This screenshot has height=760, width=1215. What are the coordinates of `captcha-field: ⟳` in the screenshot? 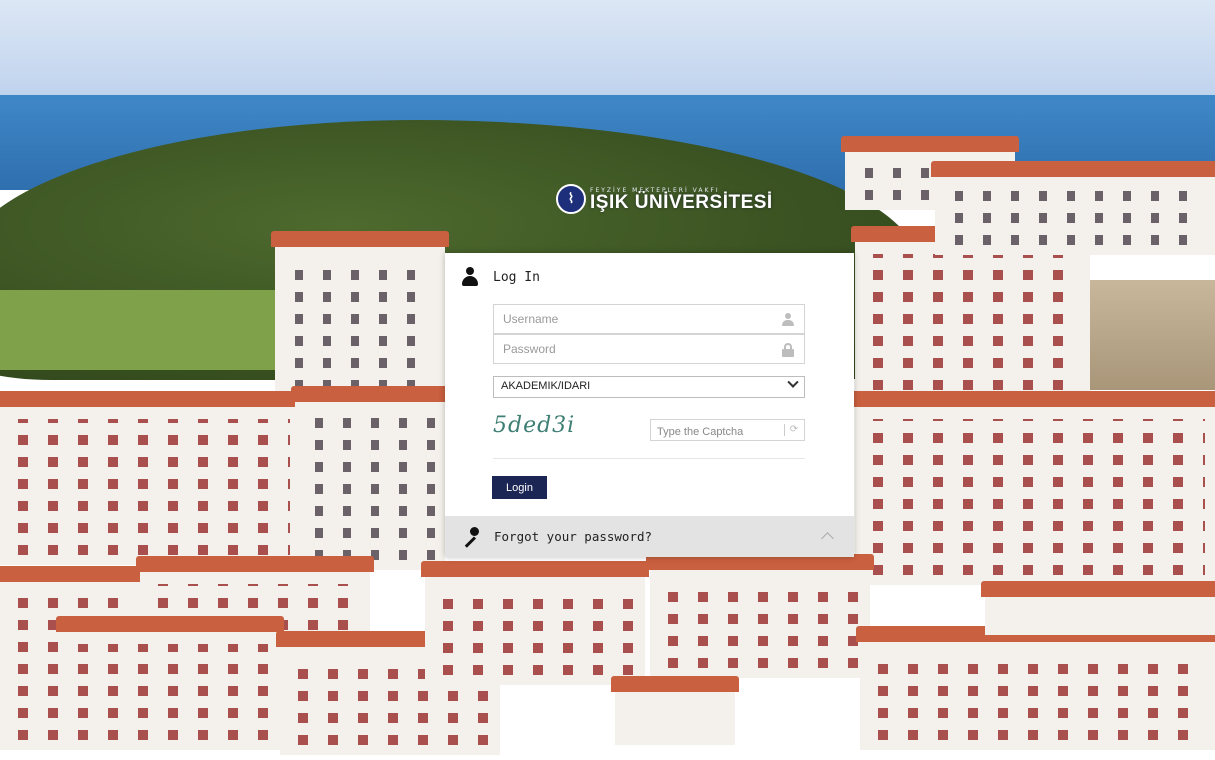 It's located at (727, 430).